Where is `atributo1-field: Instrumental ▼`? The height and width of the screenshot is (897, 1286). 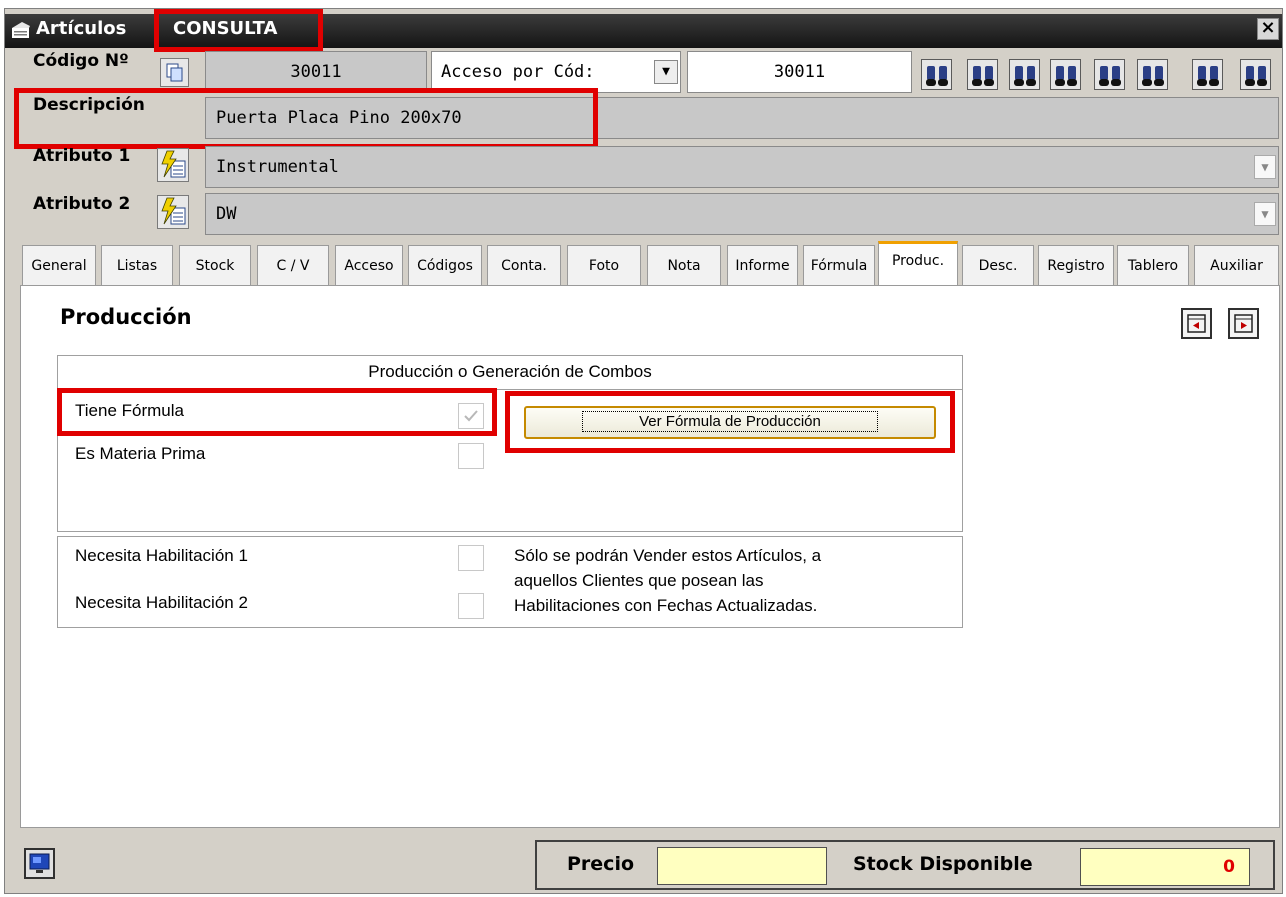 atributo1-field: Instrumental ▼ is located at coordinates (742, 167).